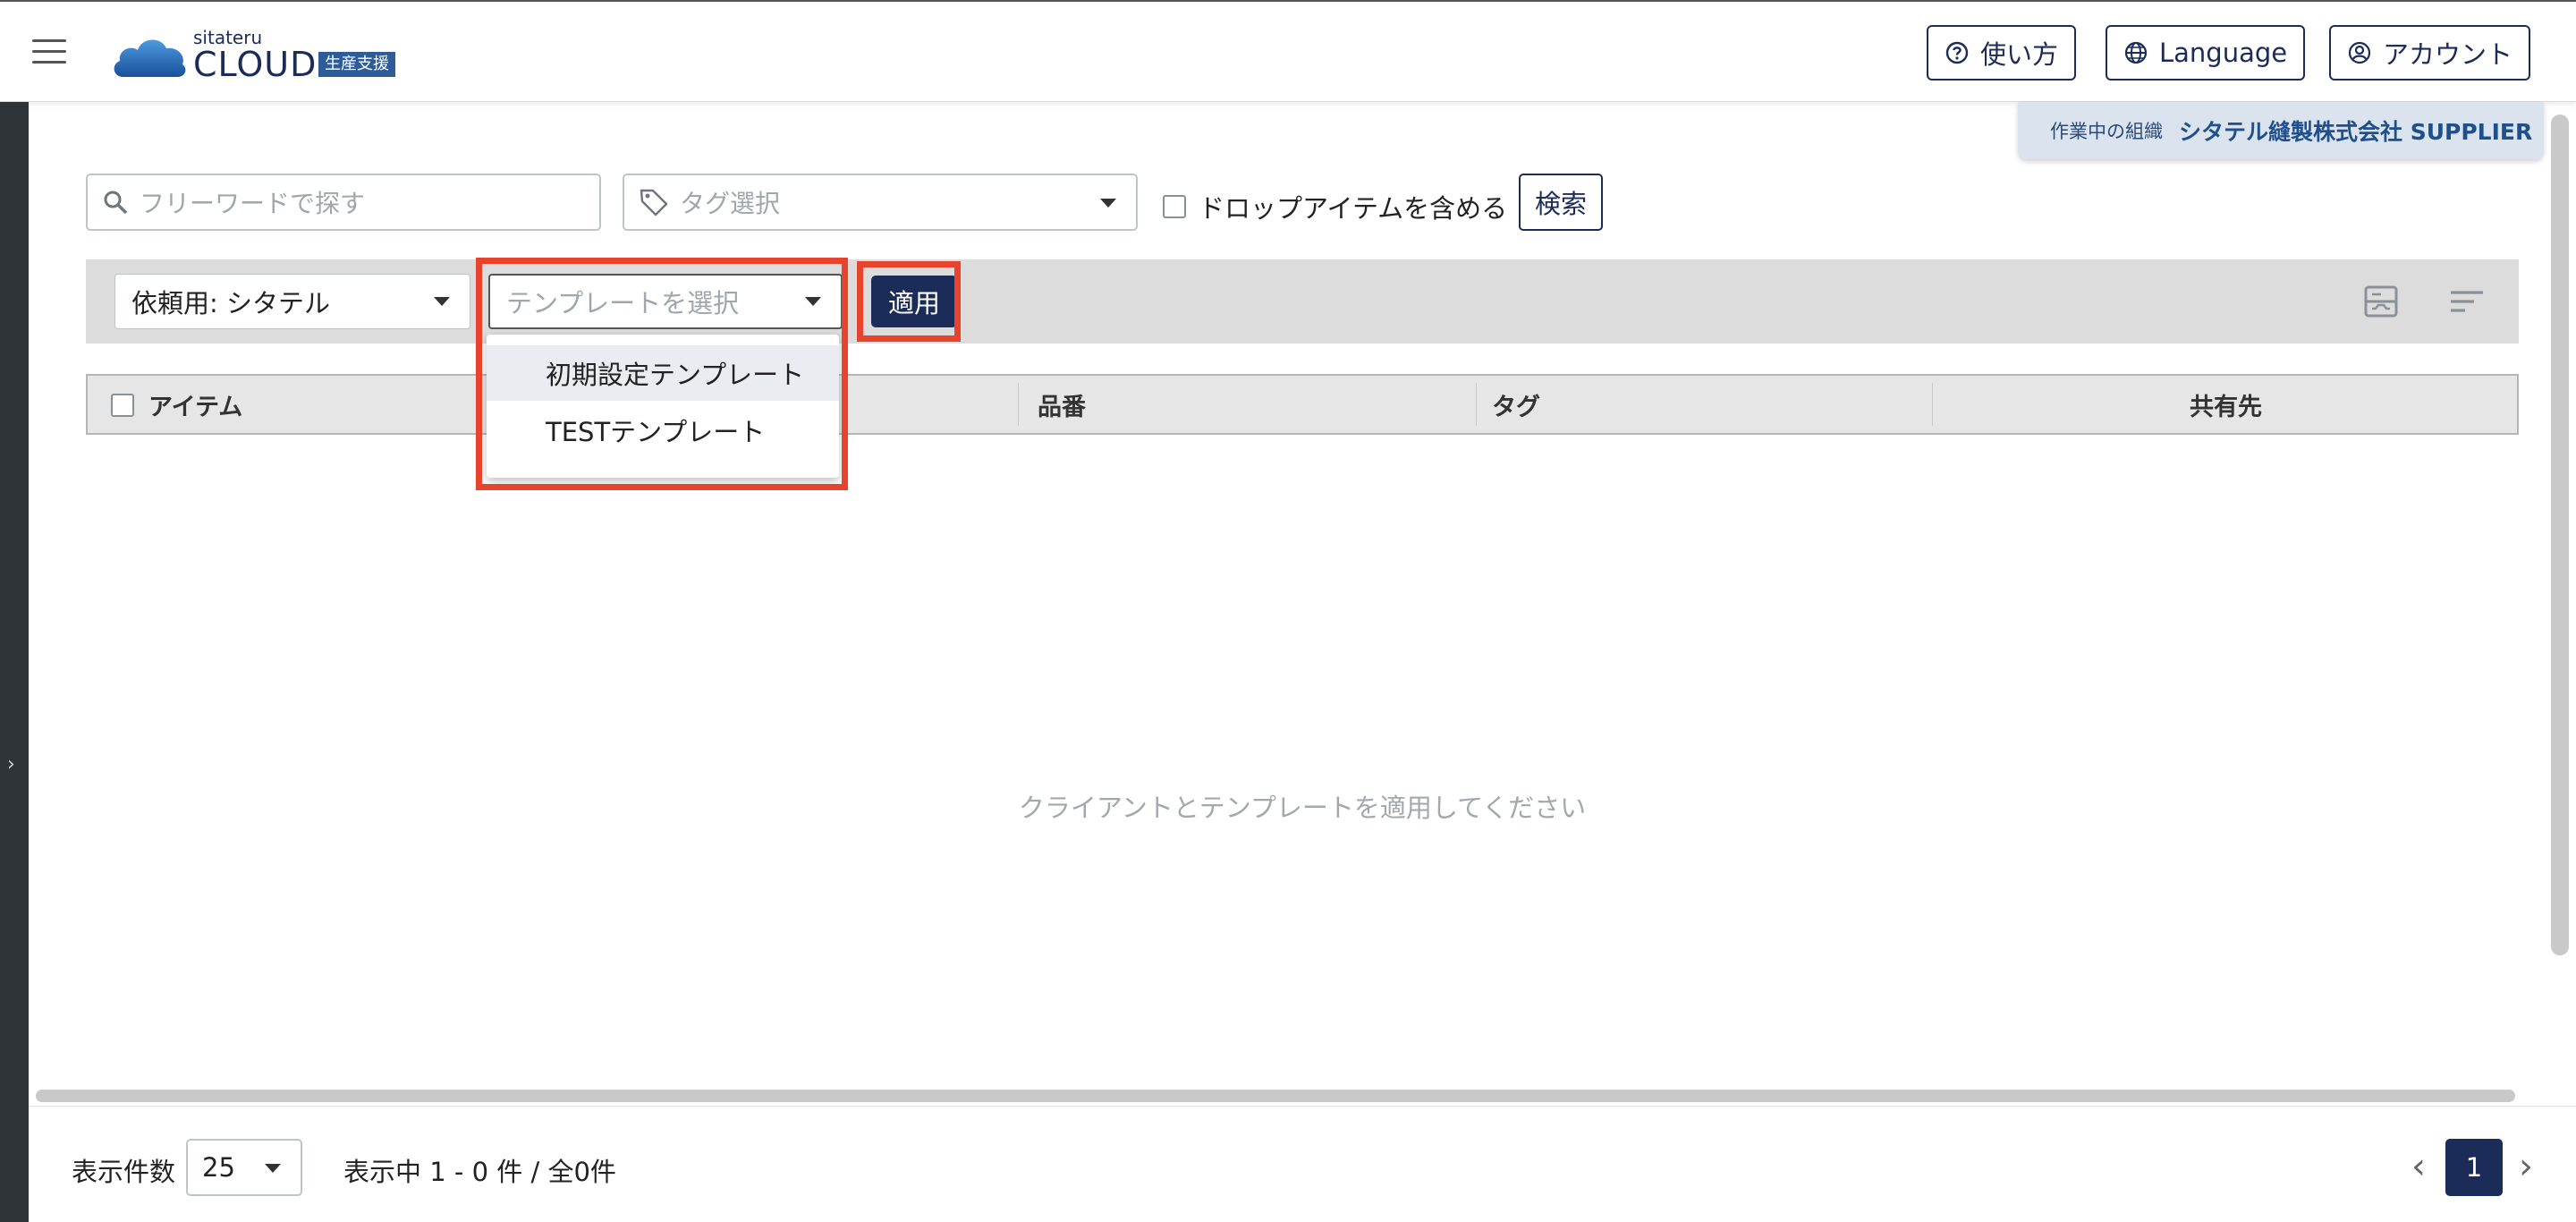 The width and height of the screenshot is (2576, 1222). Describe the element at coordinates (1561, 202) in the screenshot. I see `search-button: 検索` at that location.